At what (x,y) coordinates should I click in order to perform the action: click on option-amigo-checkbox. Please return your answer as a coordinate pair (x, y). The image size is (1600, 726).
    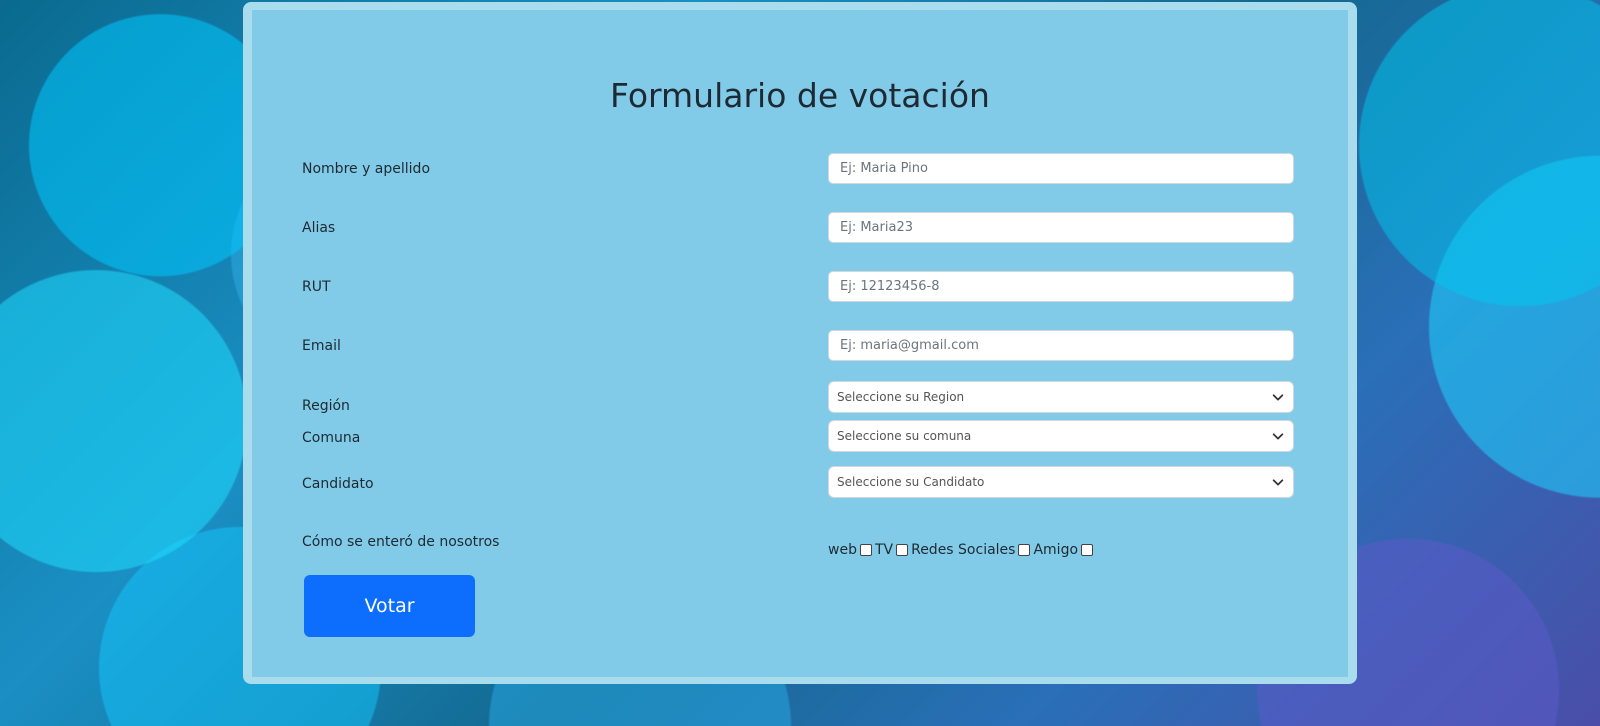
    Looking at the image, I should click on (1087, 550).